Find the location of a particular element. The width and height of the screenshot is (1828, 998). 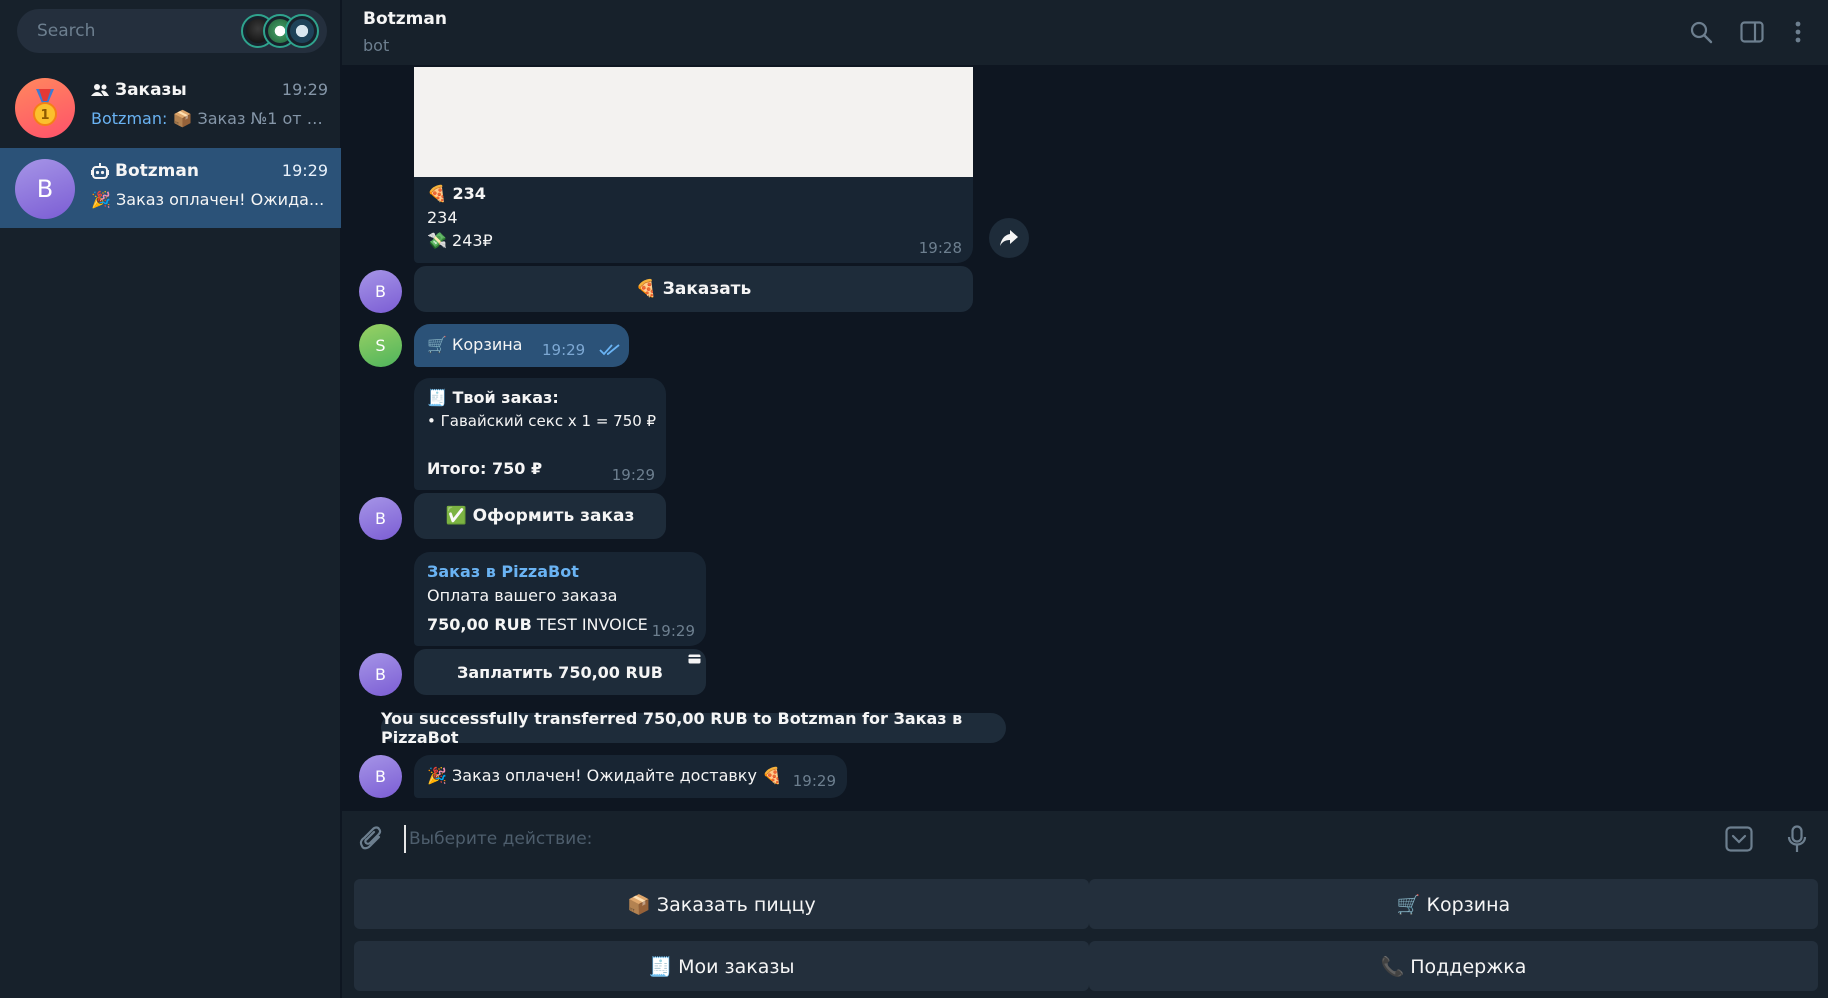

medal-icon: 1 is located at coordinates (45, 107).